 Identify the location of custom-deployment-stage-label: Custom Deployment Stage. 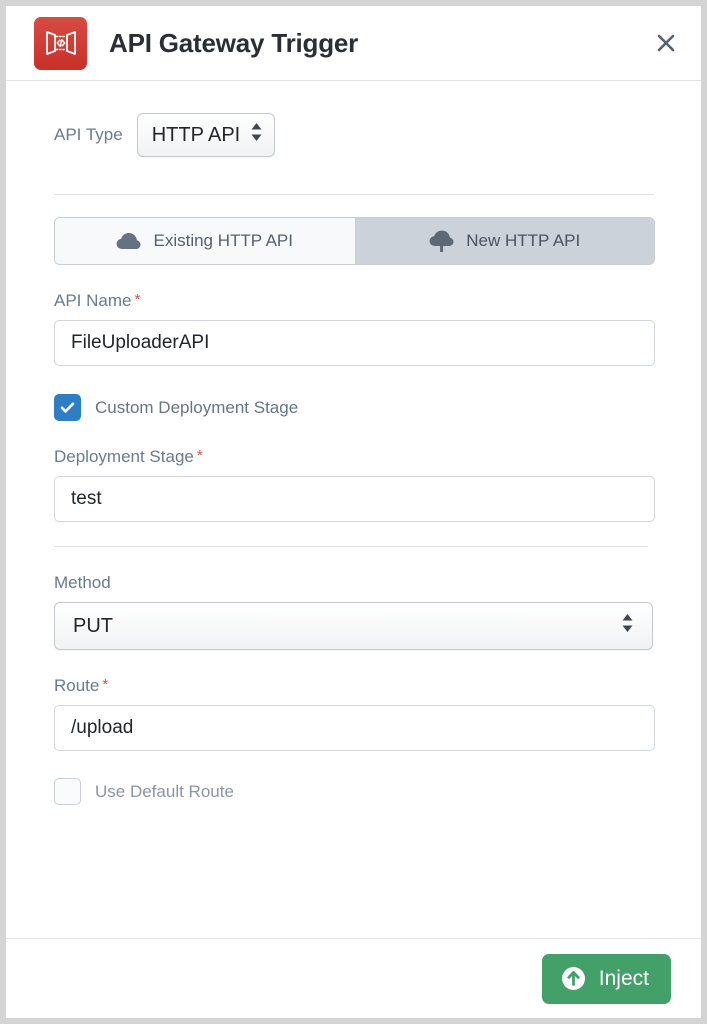
(197, 407).